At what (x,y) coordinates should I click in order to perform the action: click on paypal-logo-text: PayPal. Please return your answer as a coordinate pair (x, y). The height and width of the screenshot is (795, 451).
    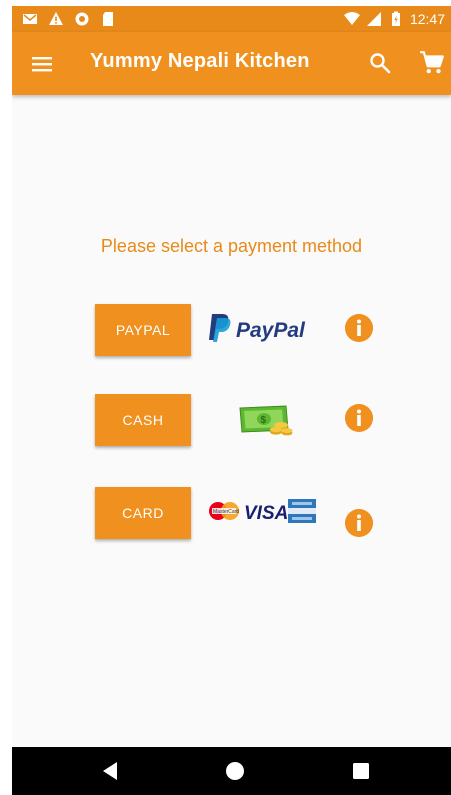
    Looking at the image, I should click on (271, 330).